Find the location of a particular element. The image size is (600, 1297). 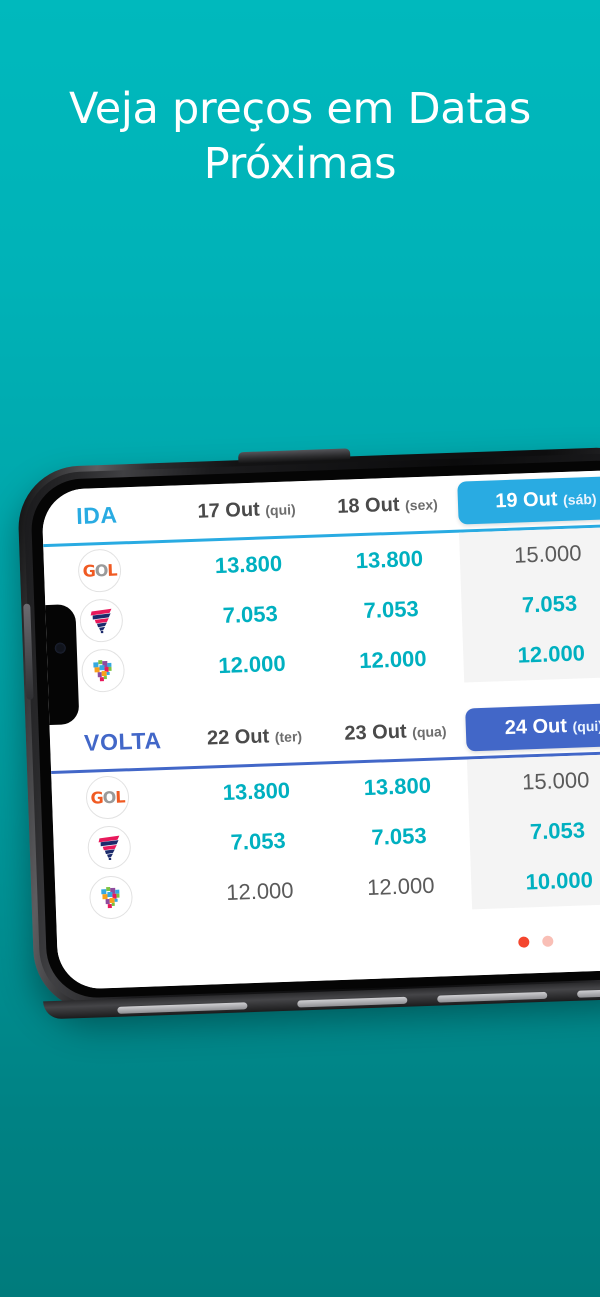

ida-date-2-day: 19 Out is located at coordinates (526, 499).